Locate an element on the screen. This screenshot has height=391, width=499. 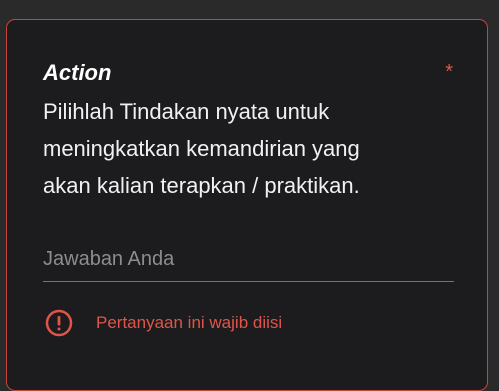
error-message-row: Pertanyaan ini wajib diisi is located at coordinates (163, 323).